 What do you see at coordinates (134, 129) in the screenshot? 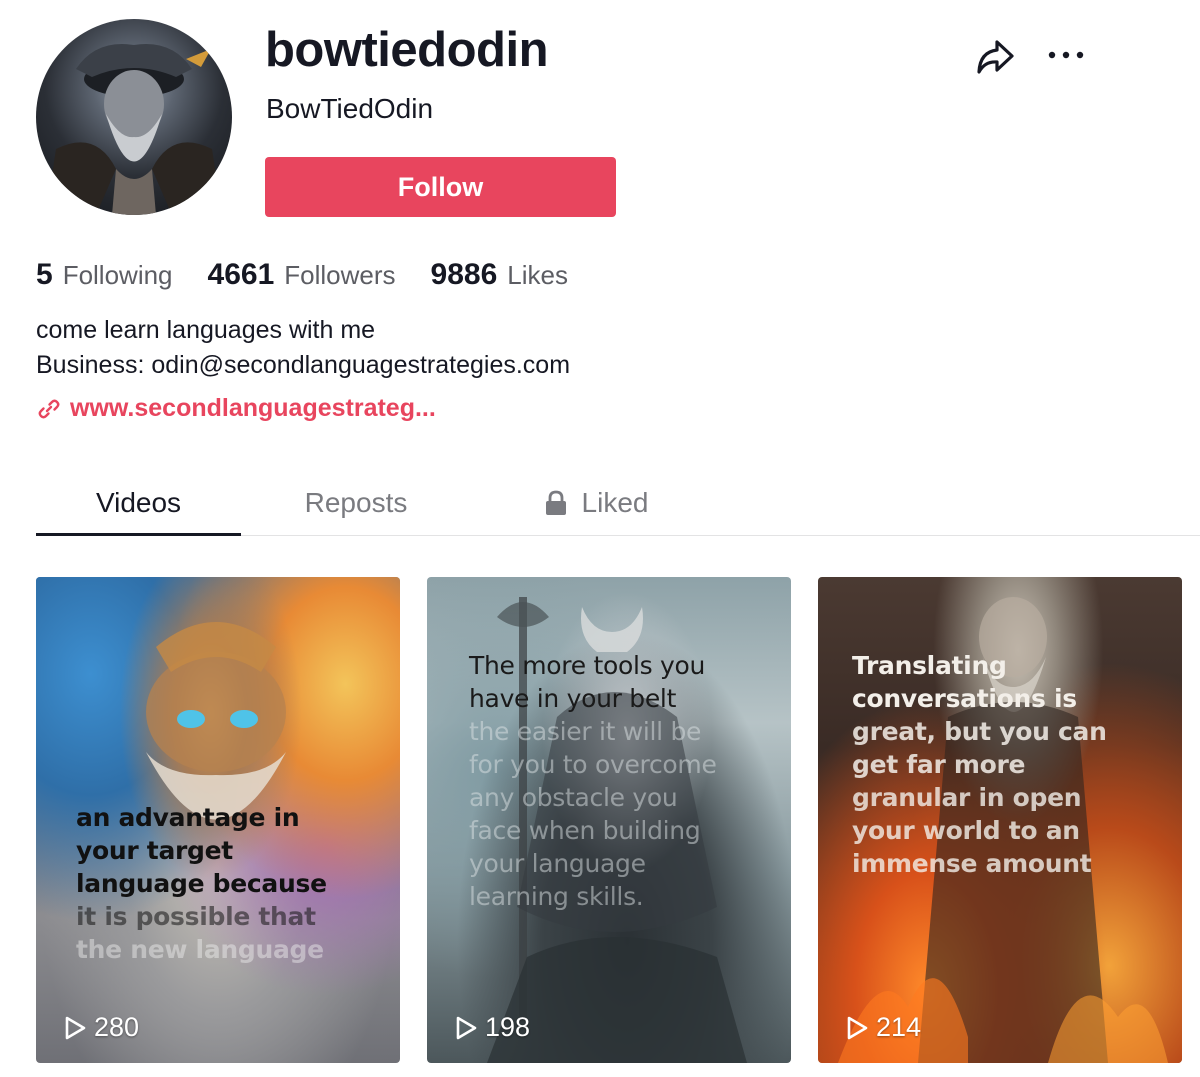
I see `avatar-image` at bounding box center [134, 129].